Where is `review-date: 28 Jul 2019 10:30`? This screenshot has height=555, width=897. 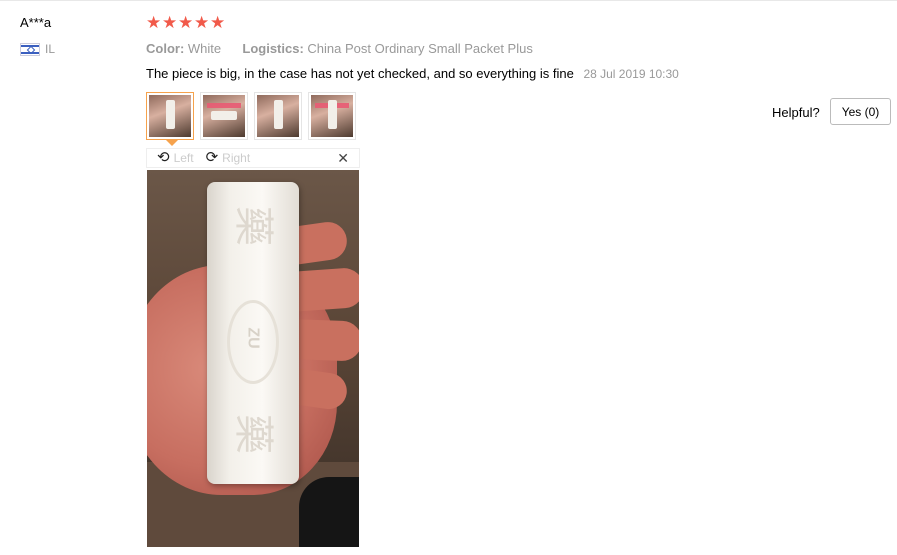 review-date: 28 Jul 2019 10:30 is located at coordinates (631, 74).